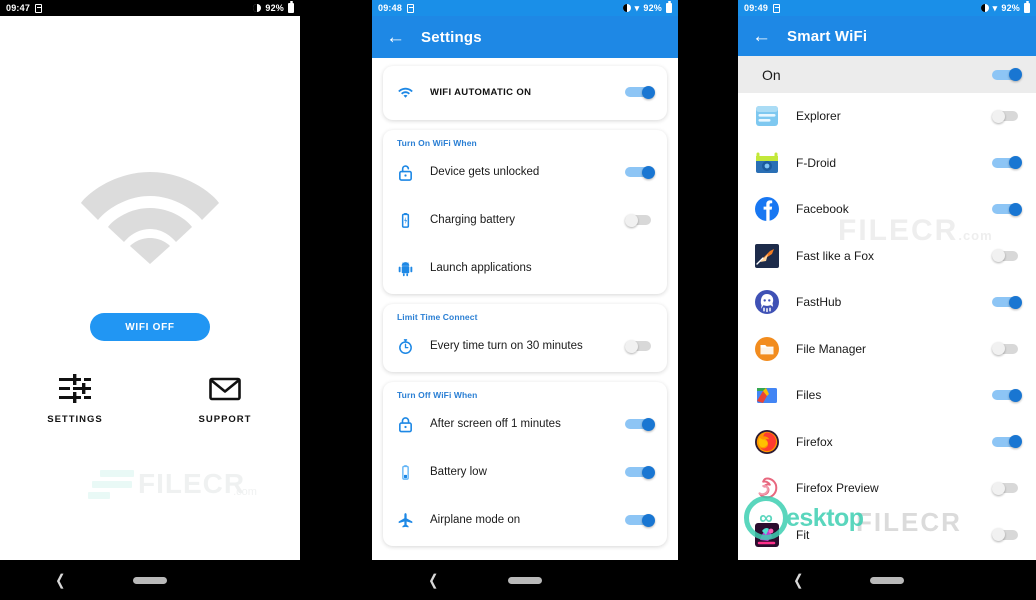  What do you see at coordinates (225, 389) in the screenshot?
I see `envelope-icon` at bounding box center [225, 389].